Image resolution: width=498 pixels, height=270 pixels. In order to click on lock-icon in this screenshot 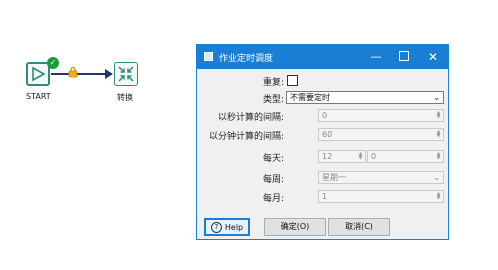, I will do `click(73, 72)`.